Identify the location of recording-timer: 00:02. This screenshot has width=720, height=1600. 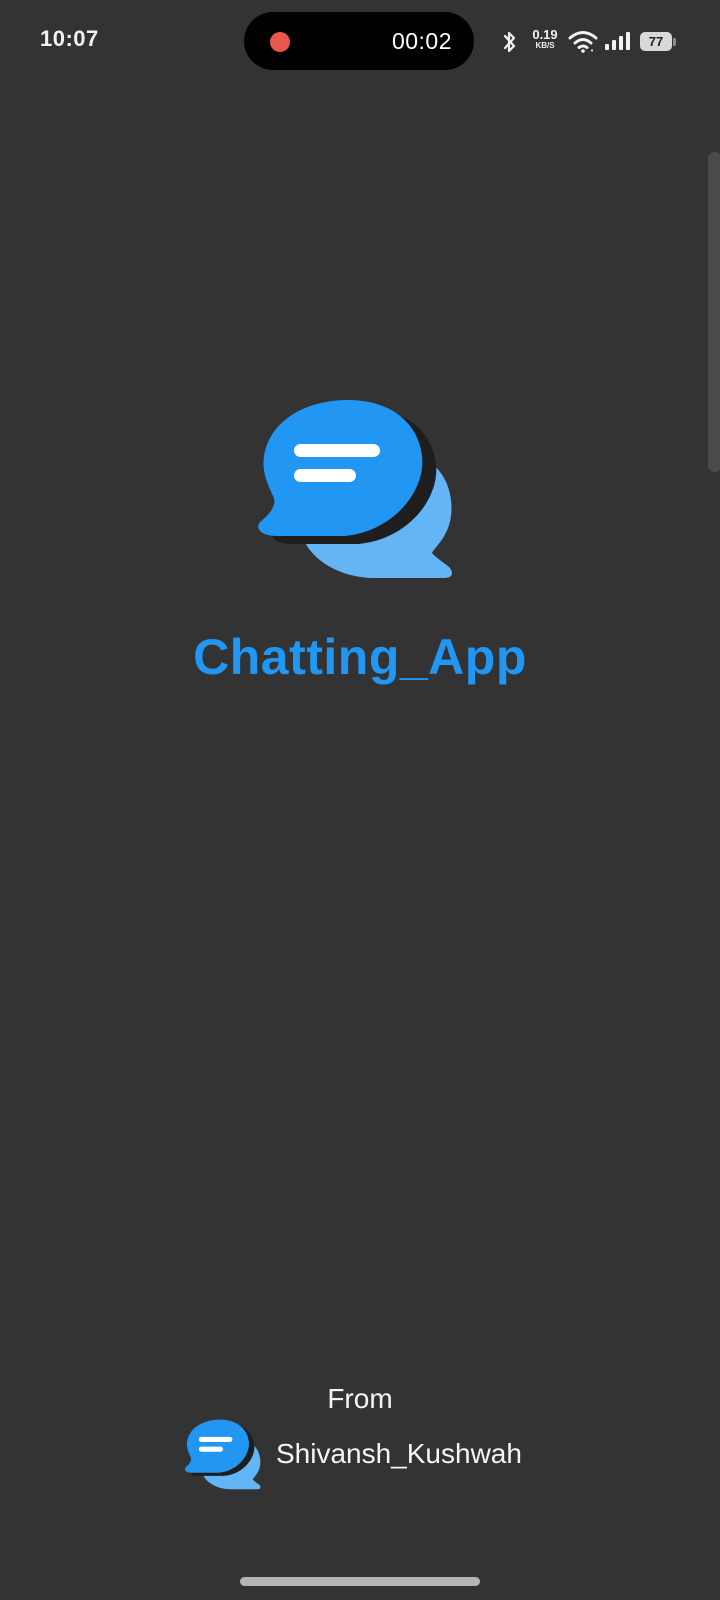
(421, 41).